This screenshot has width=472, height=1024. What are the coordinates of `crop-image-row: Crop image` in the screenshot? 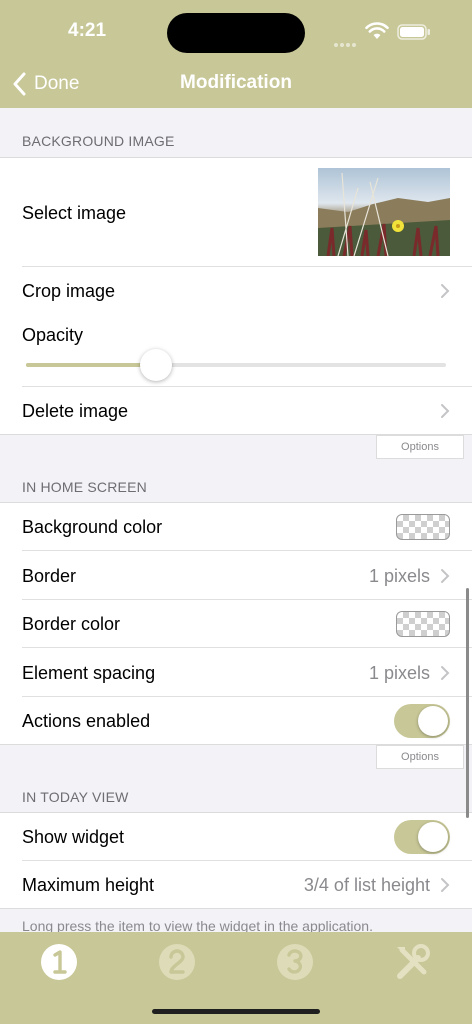 It's located at (236, 291).